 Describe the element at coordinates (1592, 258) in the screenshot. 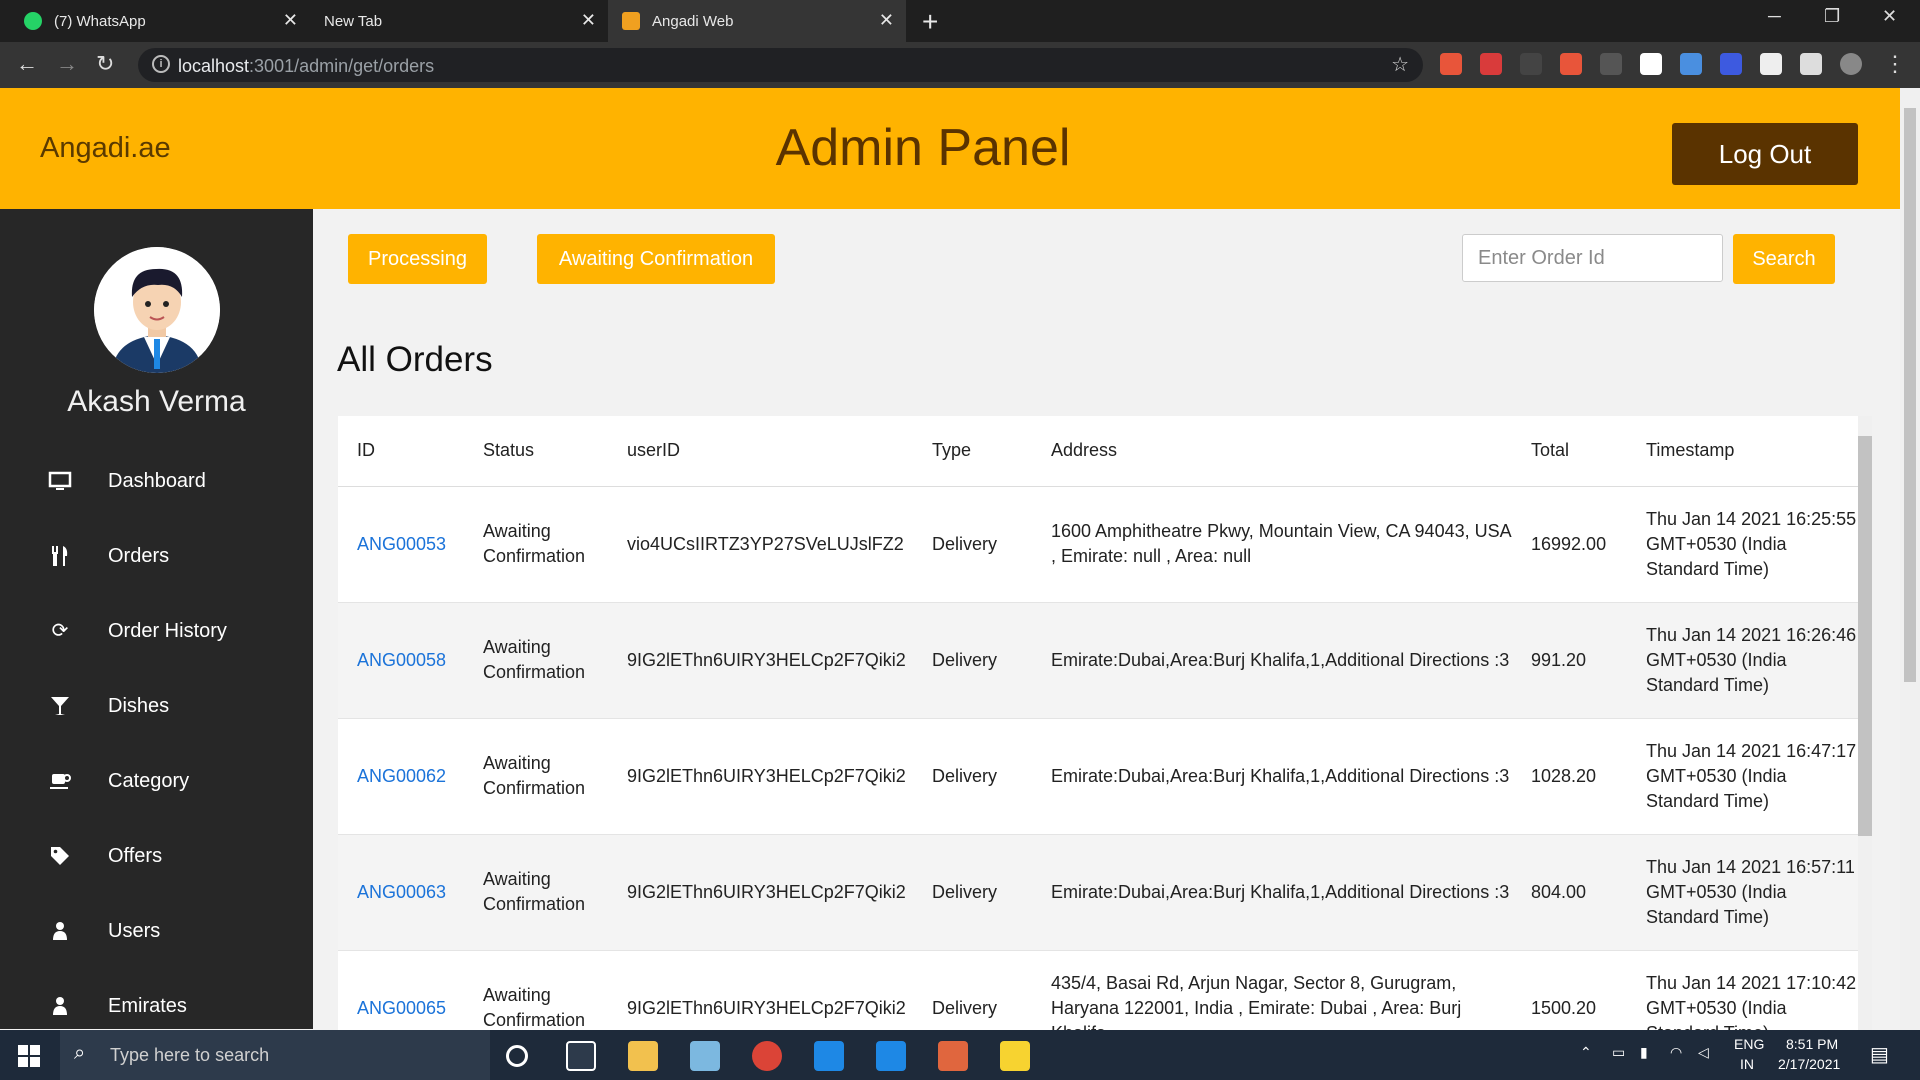

I see `order-id-search-input` at that location.